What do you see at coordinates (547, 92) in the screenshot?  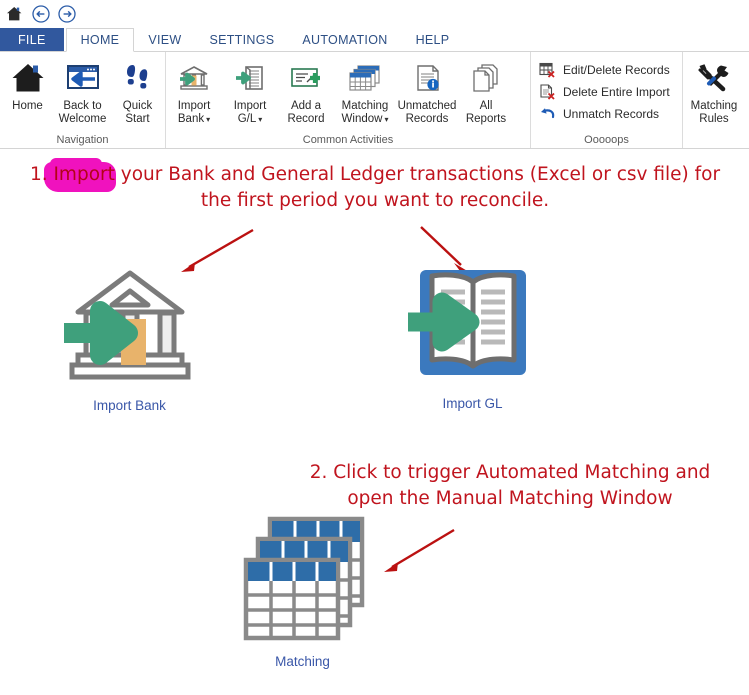 I see `delete-entire-import-icon` at bounding box center [547, 92].